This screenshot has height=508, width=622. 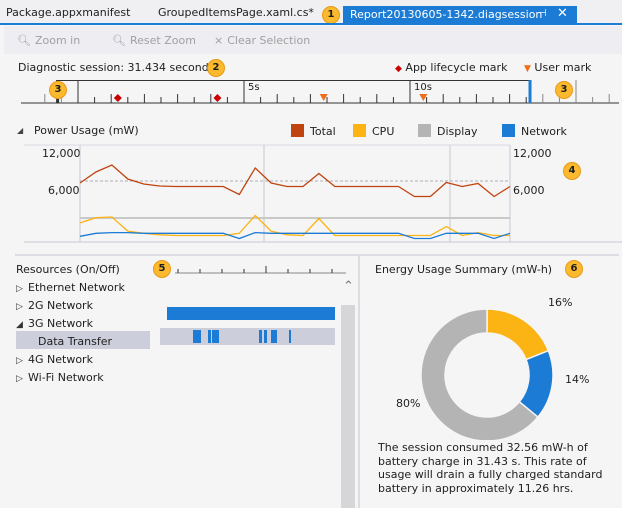 I want to click on callout-3-right: 3, so click(x=564, y=90).